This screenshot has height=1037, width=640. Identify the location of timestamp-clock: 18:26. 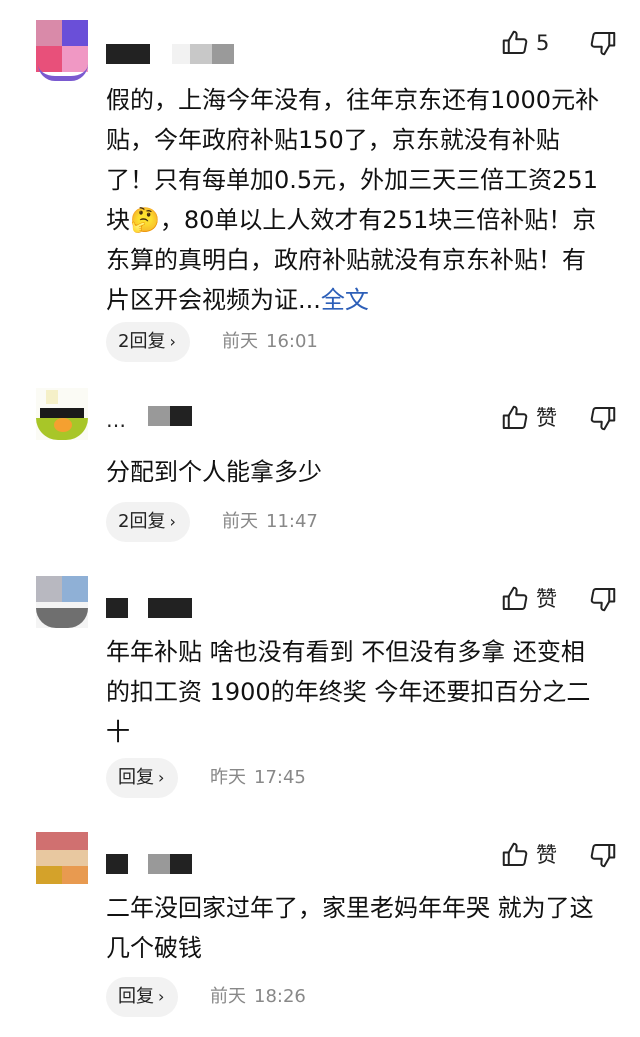
(280, 996).